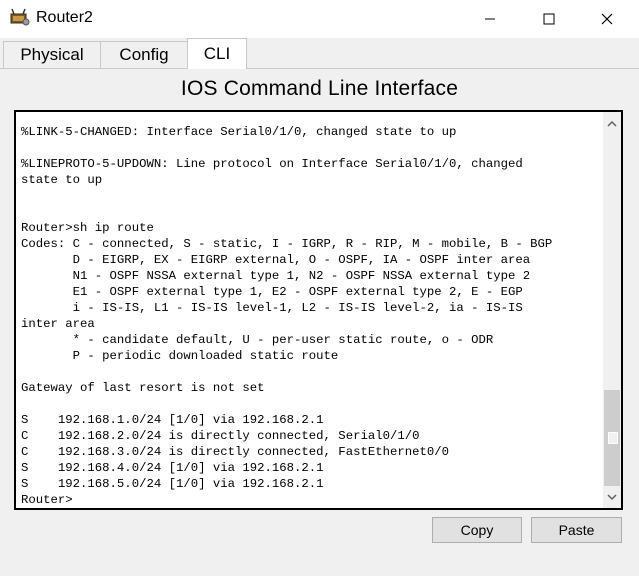 The height and width of the screenshot is (576, 639). What do you see at coordinates (477, 530) in the screenshot?
I see `copy-button: Copy` at bounding box center [477, 530].